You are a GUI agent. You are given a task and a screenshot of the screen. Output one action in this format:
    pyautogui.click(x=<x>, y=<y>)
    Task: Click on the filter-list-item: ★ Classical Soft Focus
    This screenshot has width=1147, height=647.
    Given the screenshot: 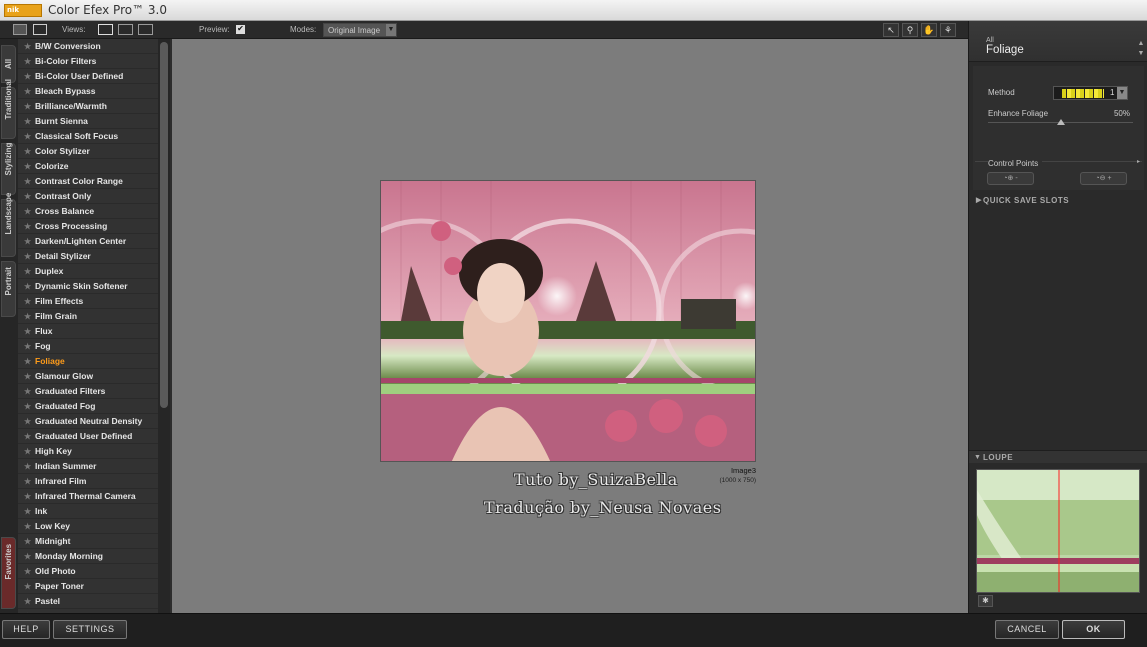 What is the action you would take?
    pyautogui.click(x=88, y=136)
    